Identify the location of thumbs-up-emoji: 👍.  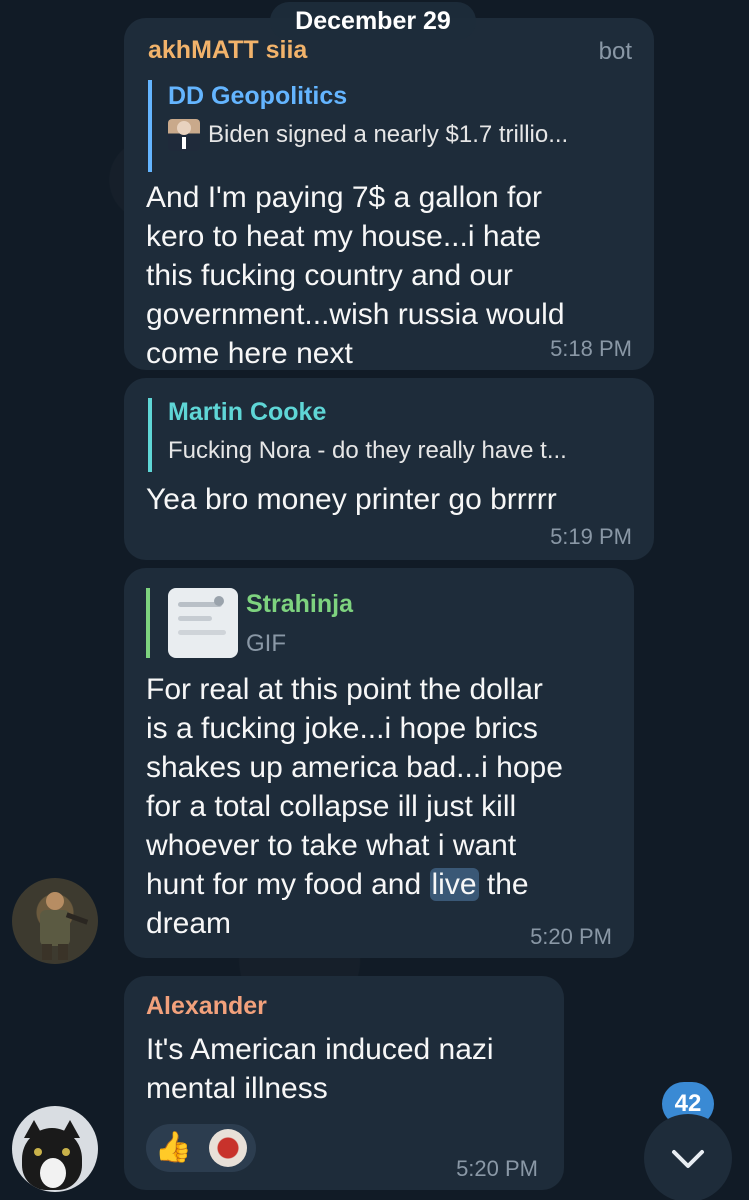
(173, 1148).